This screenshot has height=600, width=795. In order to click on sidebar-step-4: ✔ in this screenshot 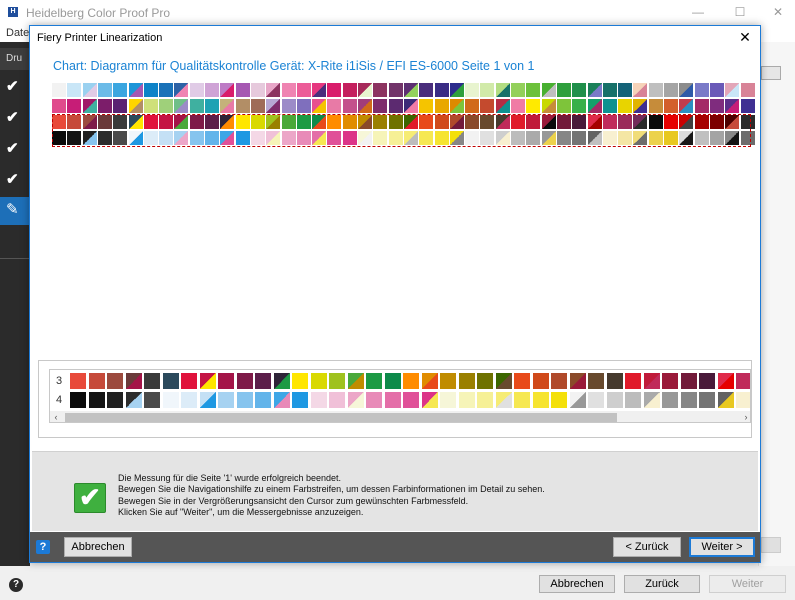, I will do `click(15, 180)`.